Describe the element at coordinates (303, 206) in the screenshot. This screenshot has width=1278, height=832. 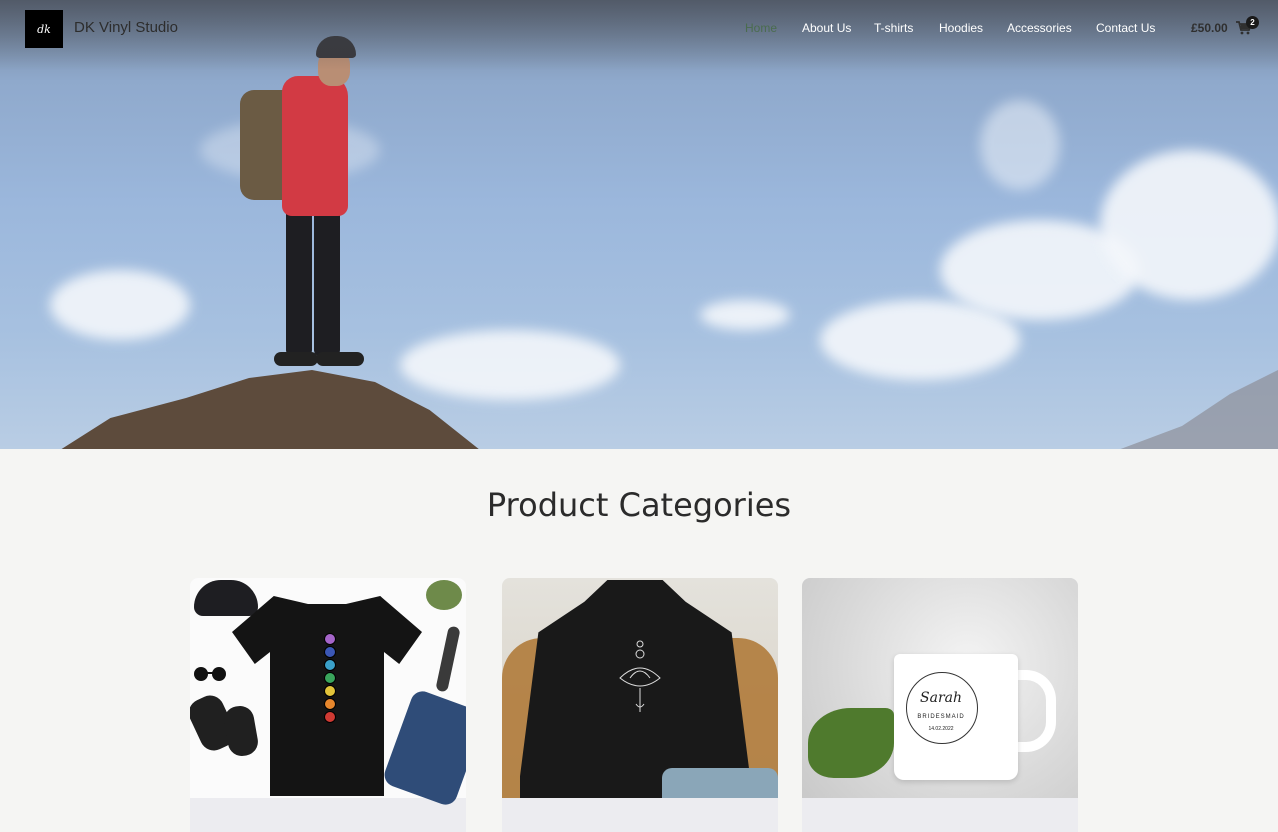
I see `hiker-figure` at that location.